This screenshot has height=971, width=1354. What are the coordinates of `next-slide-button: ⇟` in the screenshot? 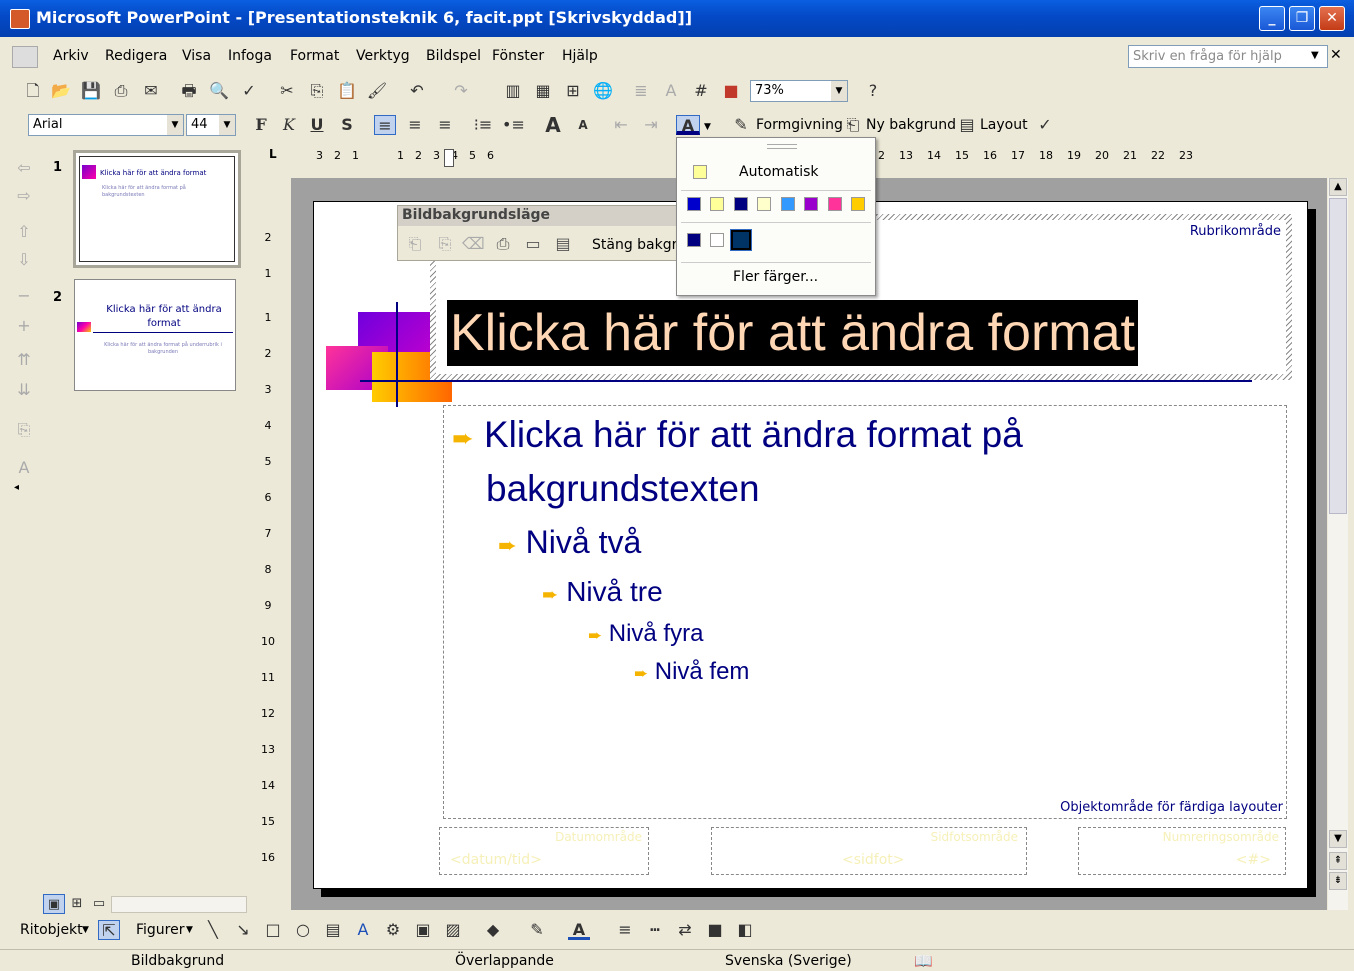 It's located at (1338, 881).